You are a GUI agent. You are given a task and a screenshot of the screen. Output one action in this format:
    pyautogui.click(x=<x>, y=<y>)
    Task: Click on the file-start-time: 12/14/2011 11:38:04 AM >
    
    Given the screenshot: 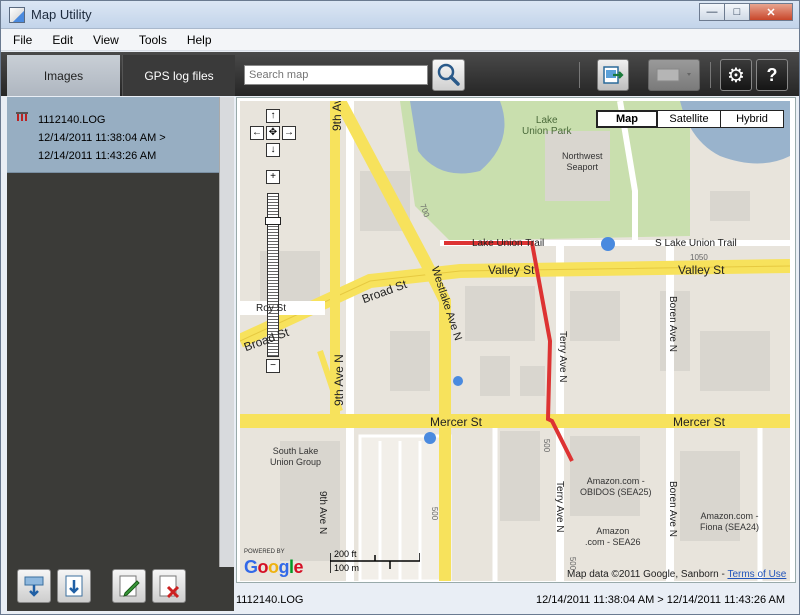 What is the action you would take?
    pyautogui.click(x=102, y=138)
    